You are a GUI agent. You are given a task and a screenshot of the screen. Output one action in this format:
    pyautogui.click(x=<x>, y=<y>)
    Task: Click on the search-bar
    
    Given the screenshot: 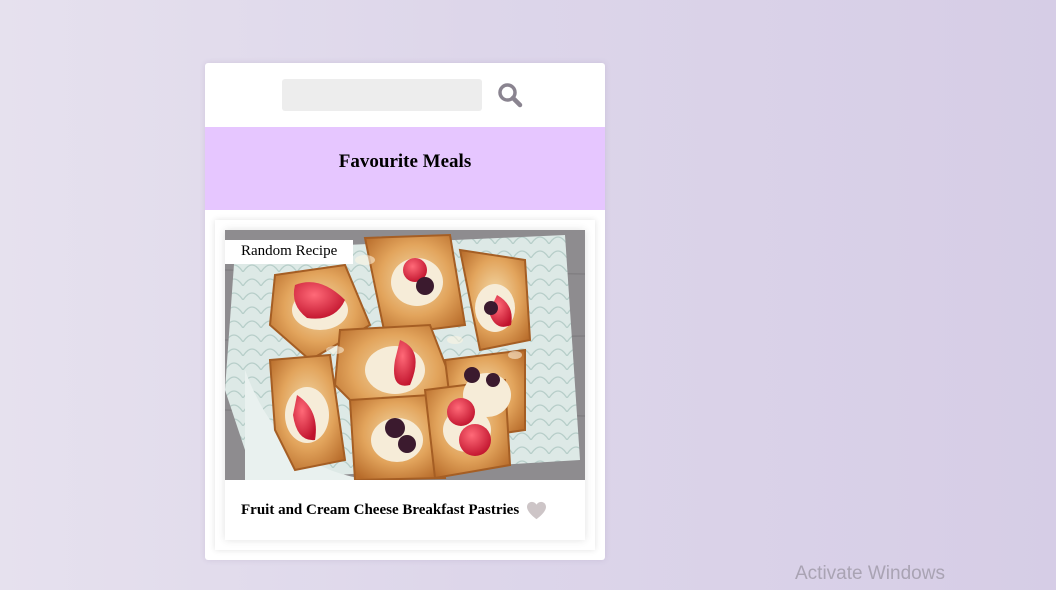 What is the action you would take?
    pyautogui.click(x=405, y=95)
    